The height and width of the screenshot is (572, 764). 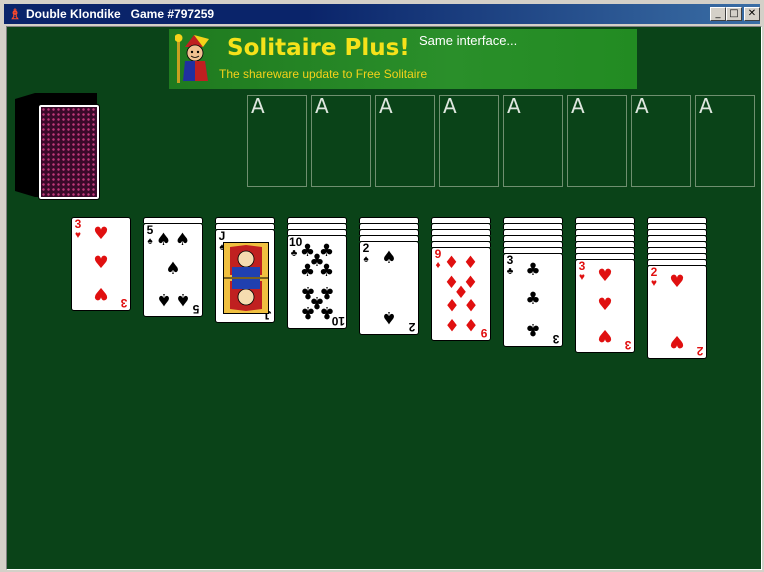 What do you see at coordinates (469, 140) in the screenshot?
I see `foundation-slot-4: A` at bounding box center [469, 140].